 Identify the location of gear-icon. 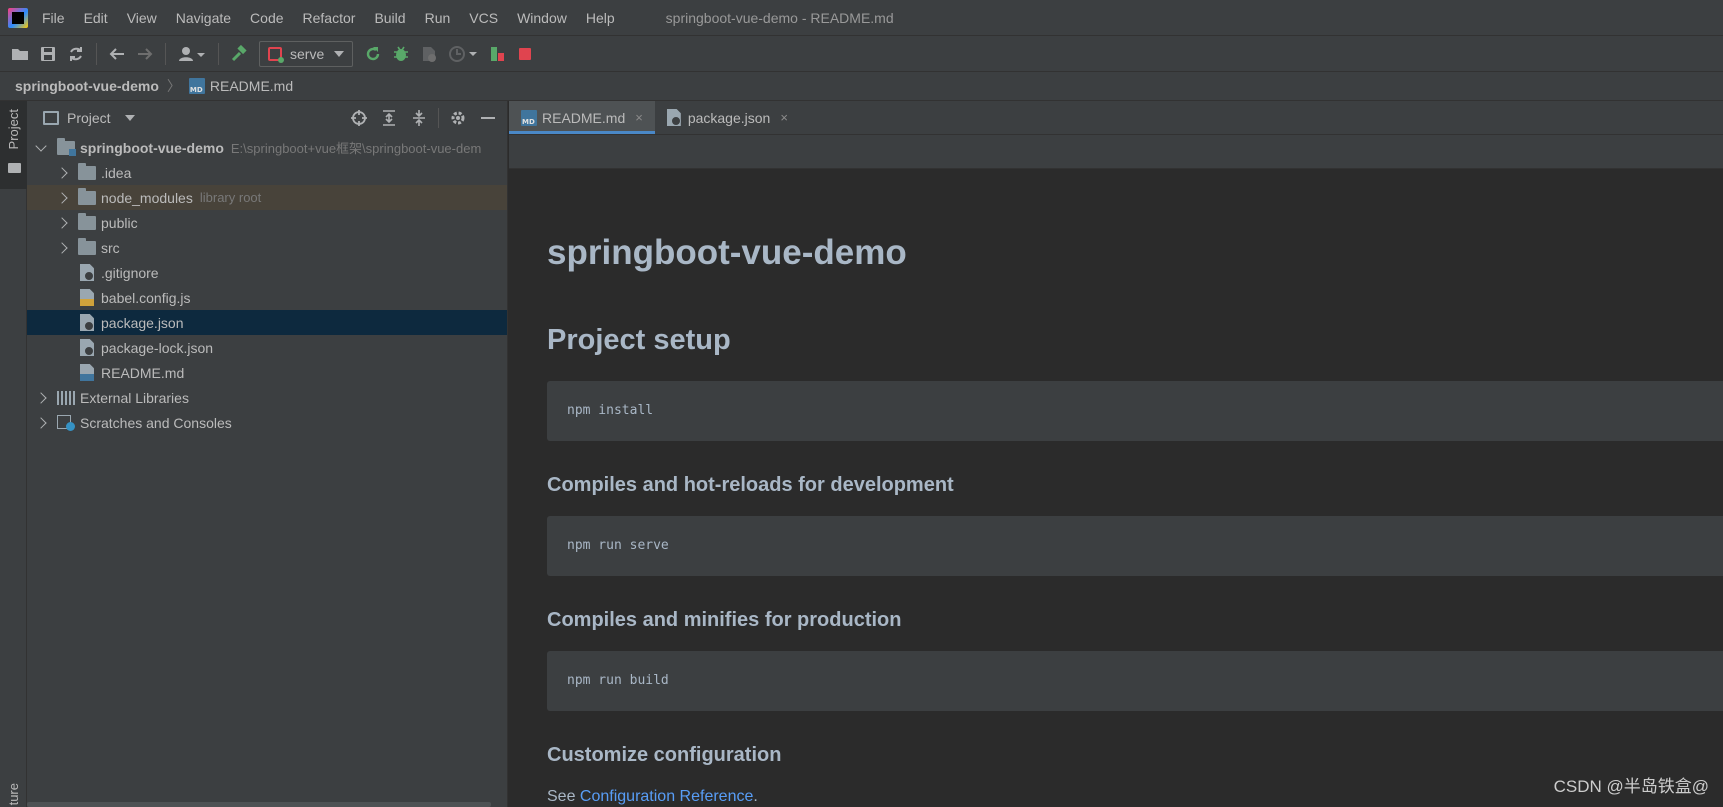
(458, 118).